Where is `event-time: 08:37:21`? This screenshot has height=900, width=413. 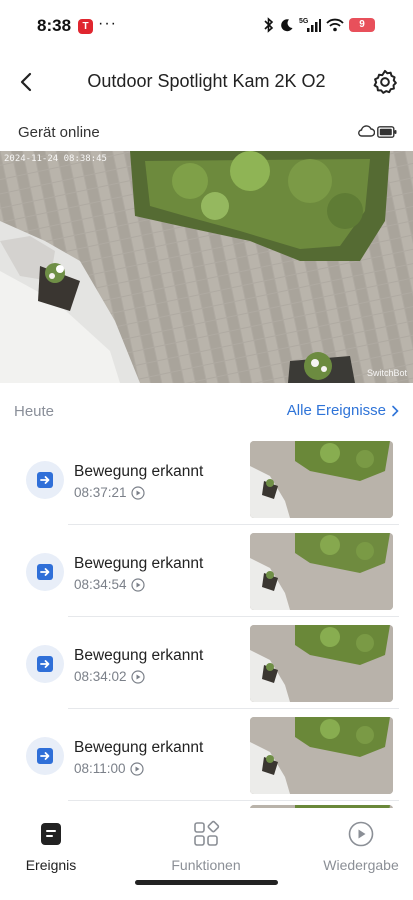 event-time: 08:37:21 is located at coordinates (100, 492).